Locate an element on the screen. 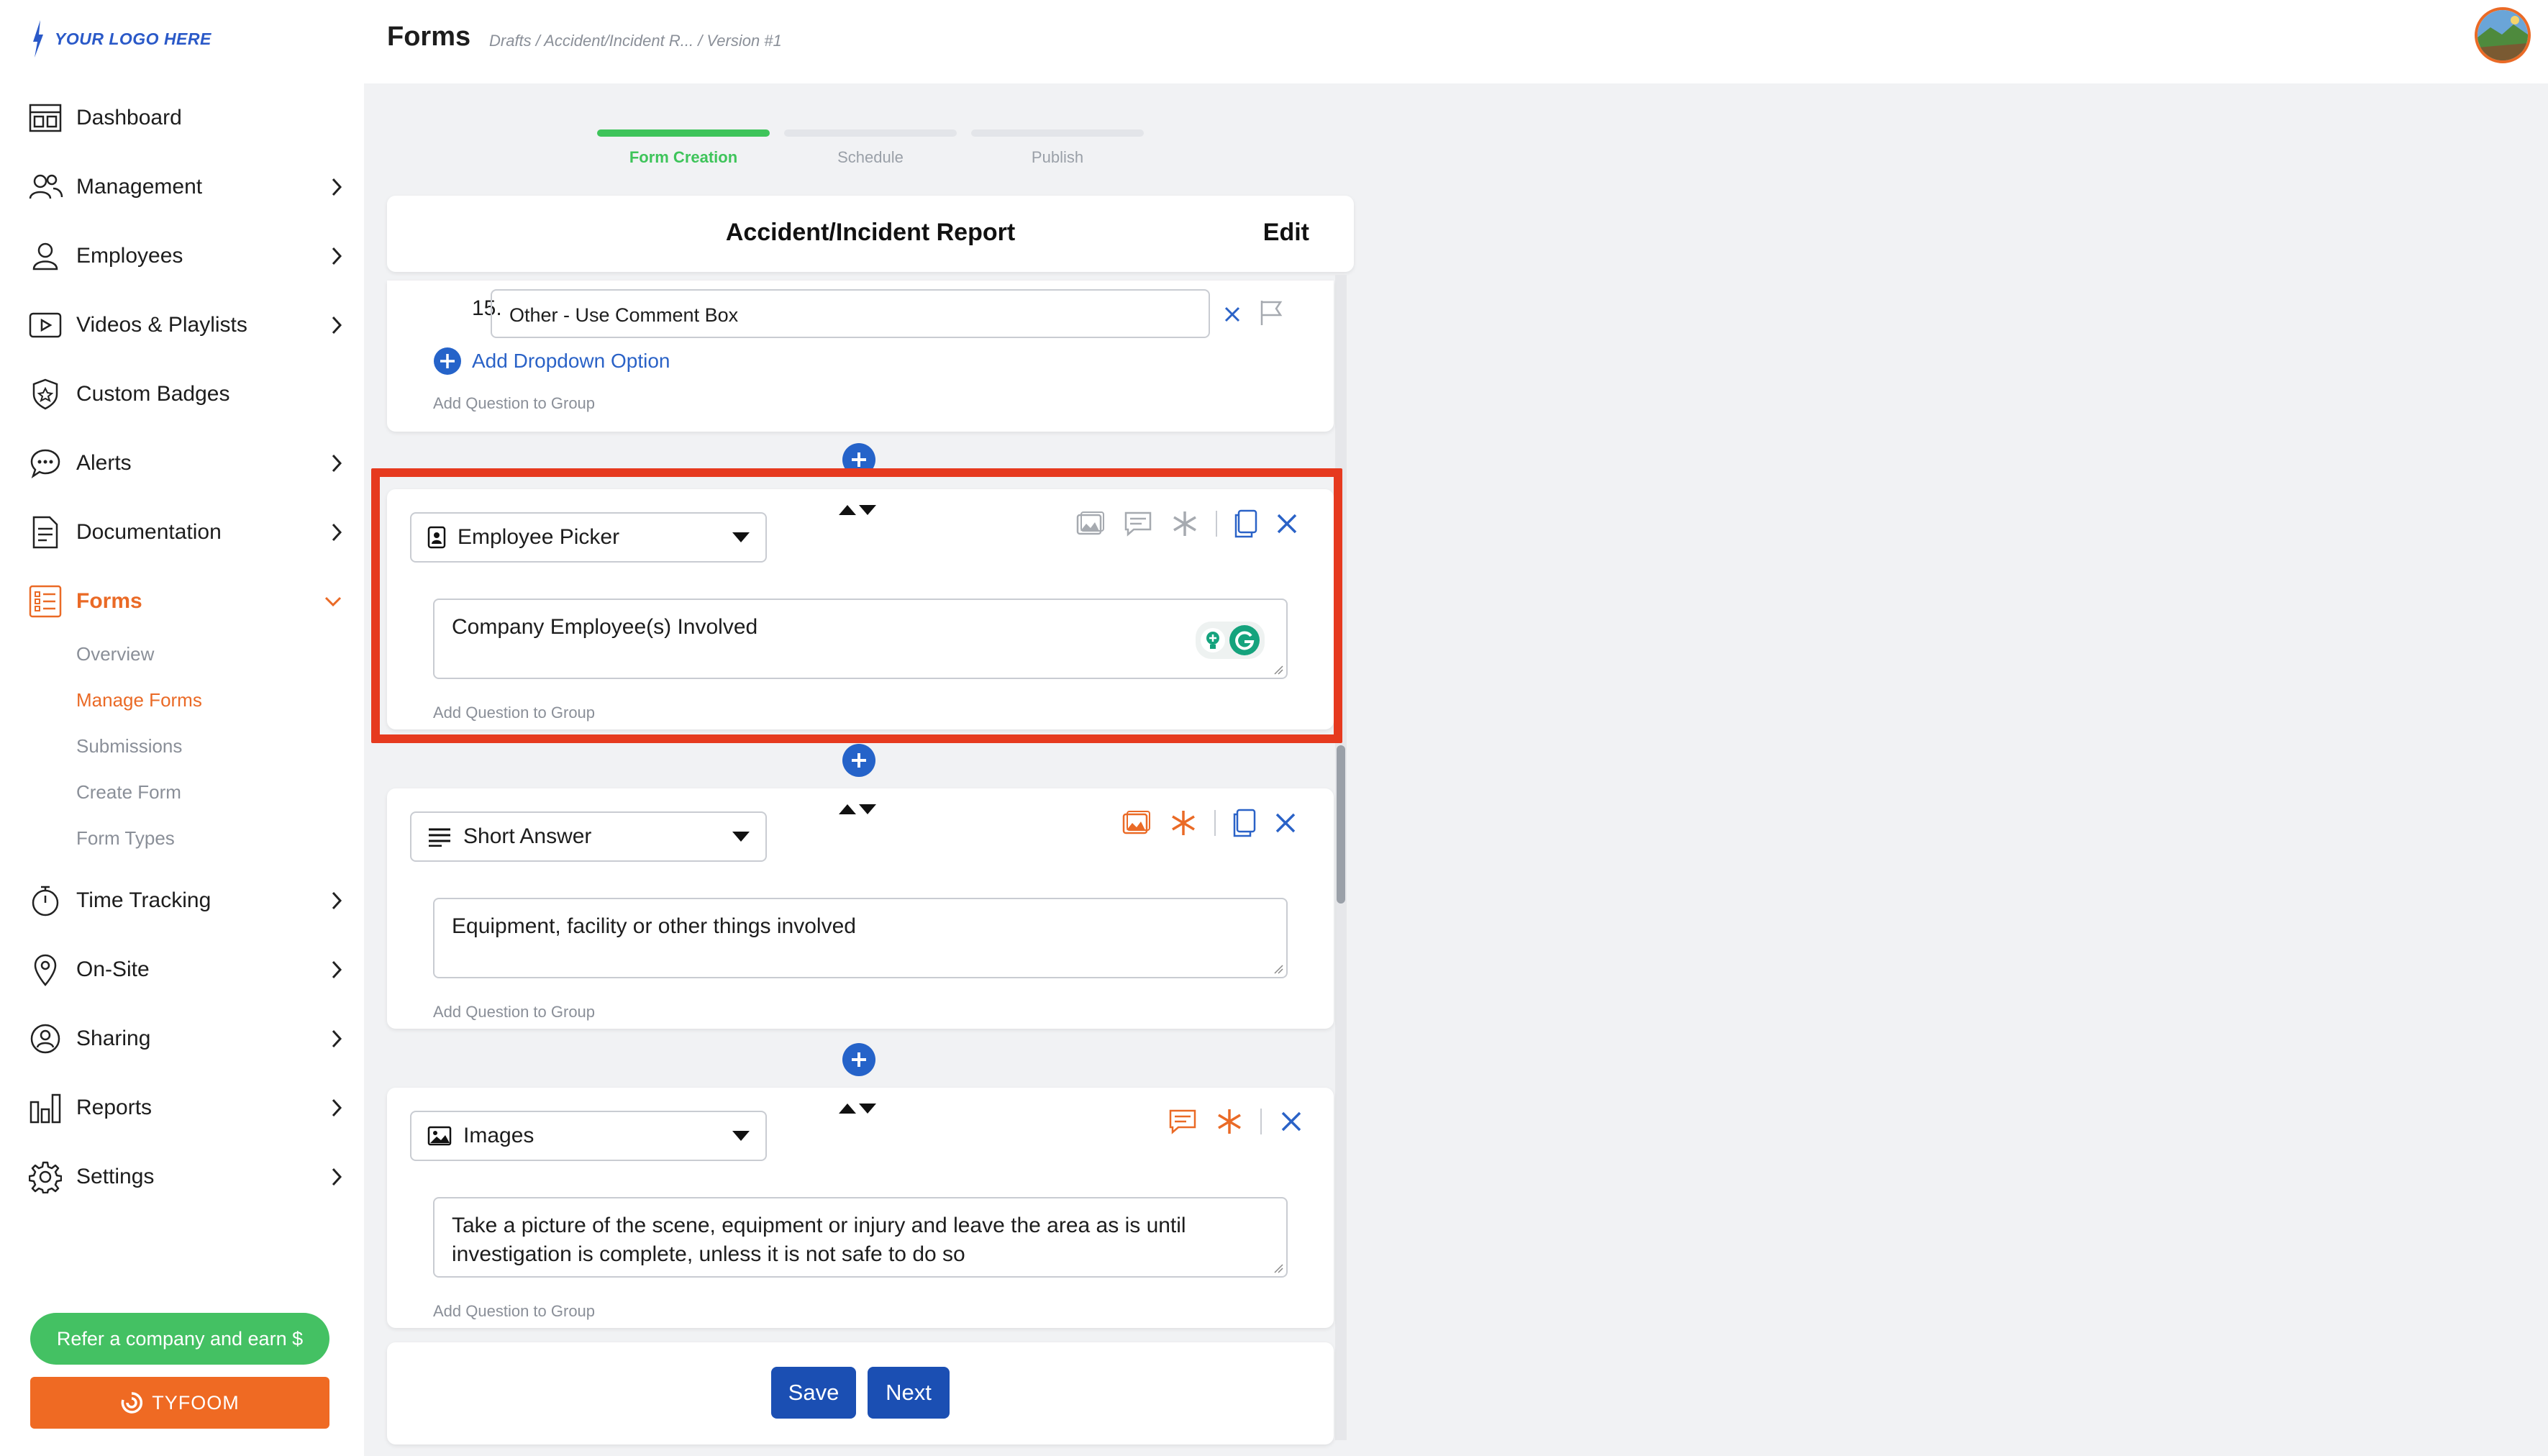 The height and width of the screenshot is (1456, 2548). share-icon is located at coordinates (45, 1038).